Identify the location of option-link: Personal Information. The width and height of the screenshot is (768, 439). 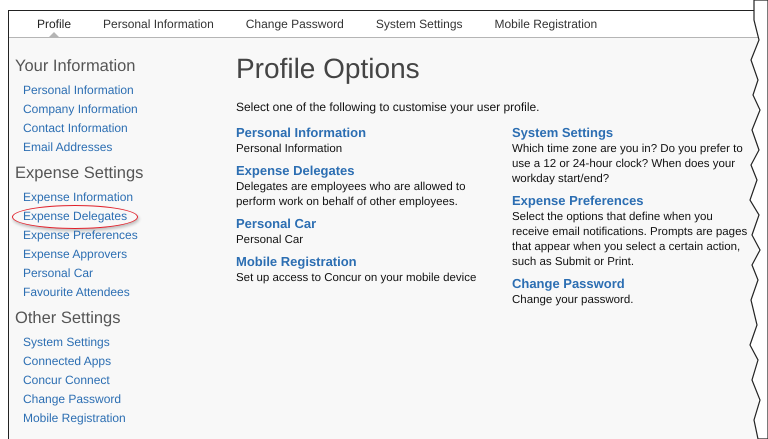
(301, 132).